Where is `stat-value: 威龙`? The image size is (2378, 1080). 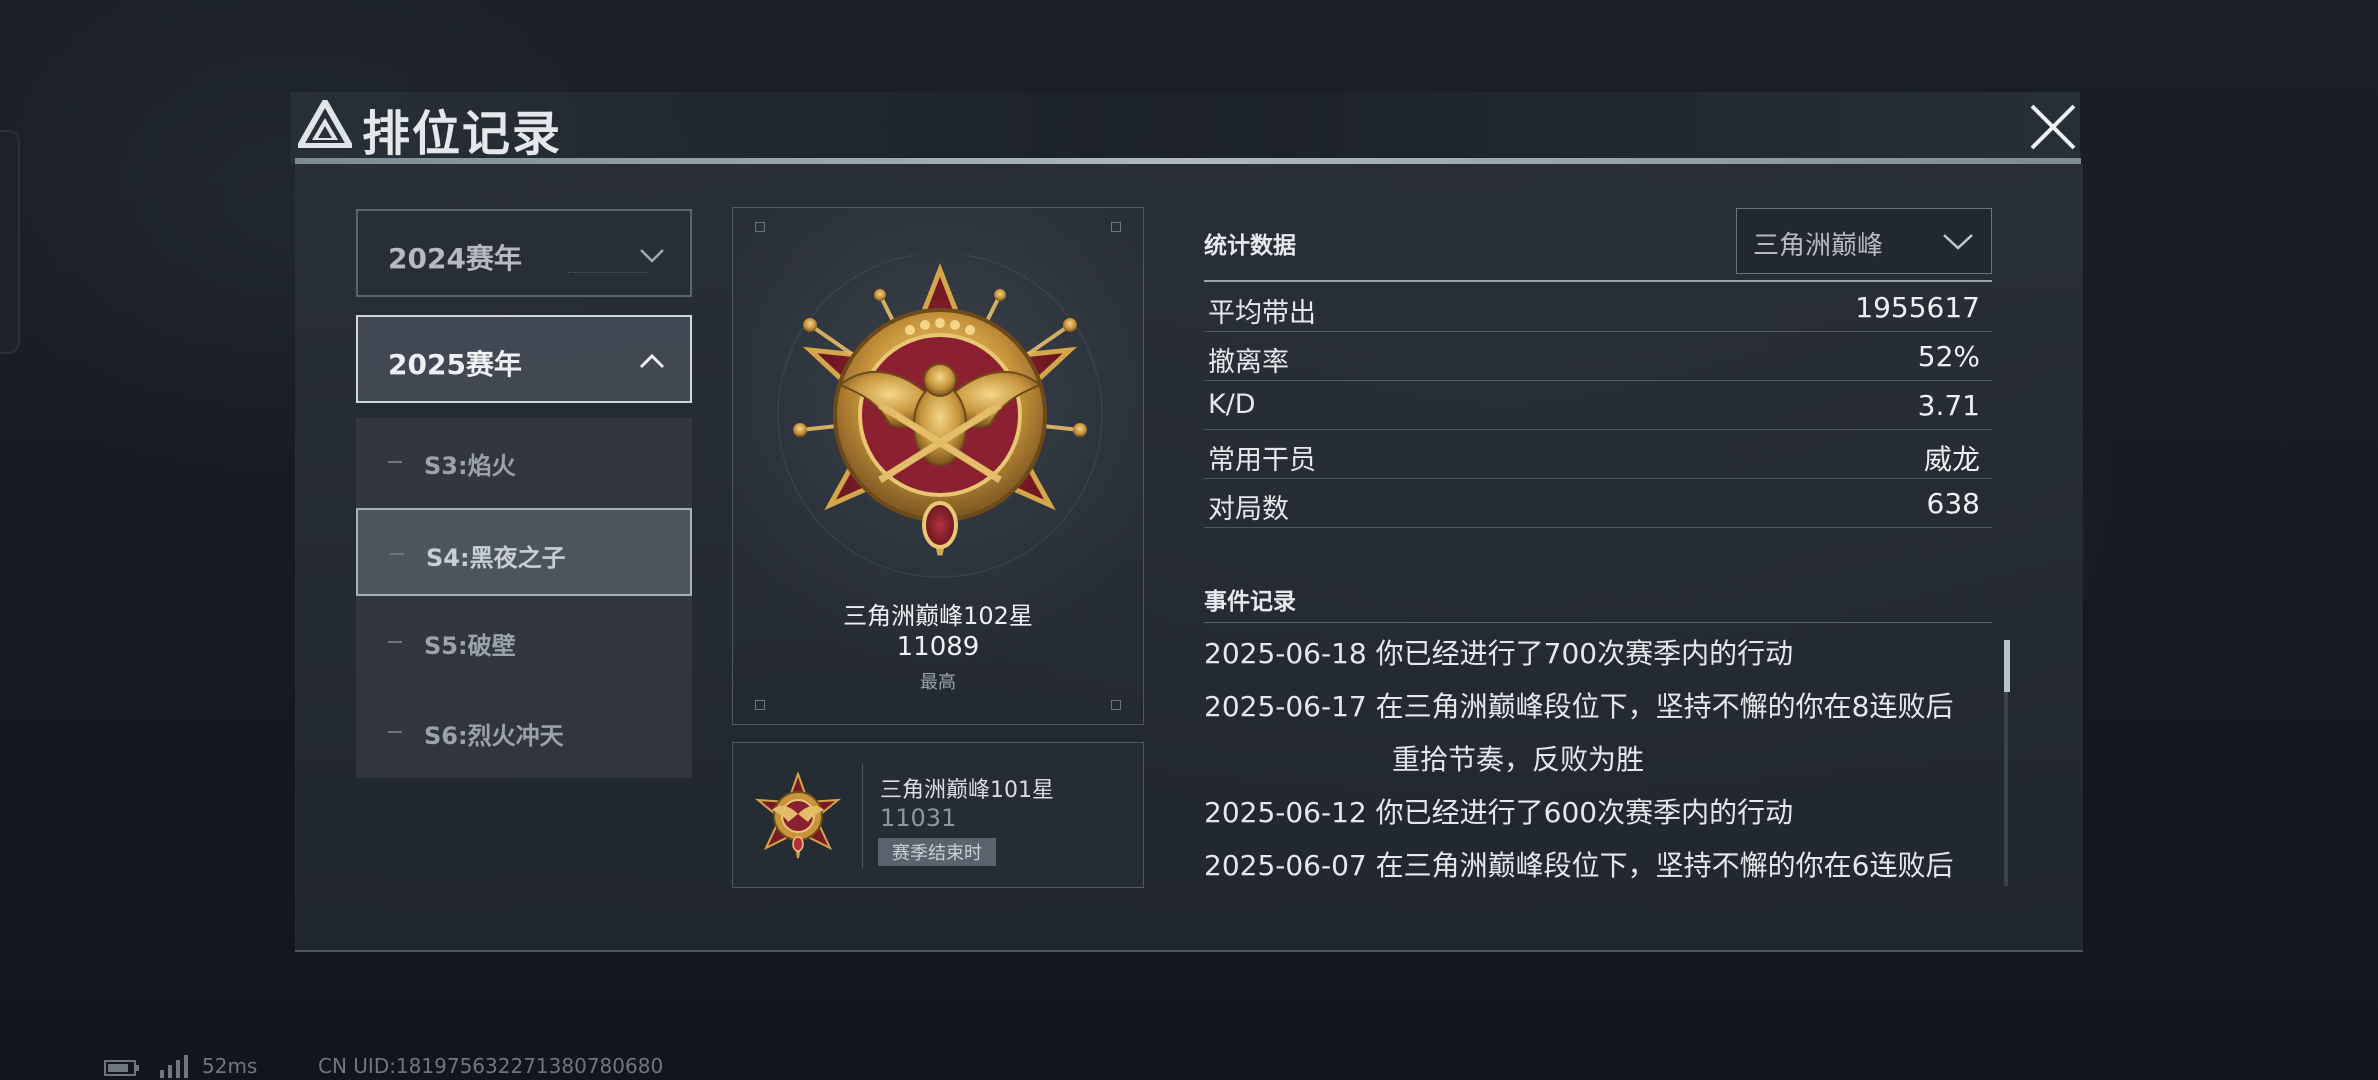 stat-value: 威龙 is located at coordinates (1951, 459).